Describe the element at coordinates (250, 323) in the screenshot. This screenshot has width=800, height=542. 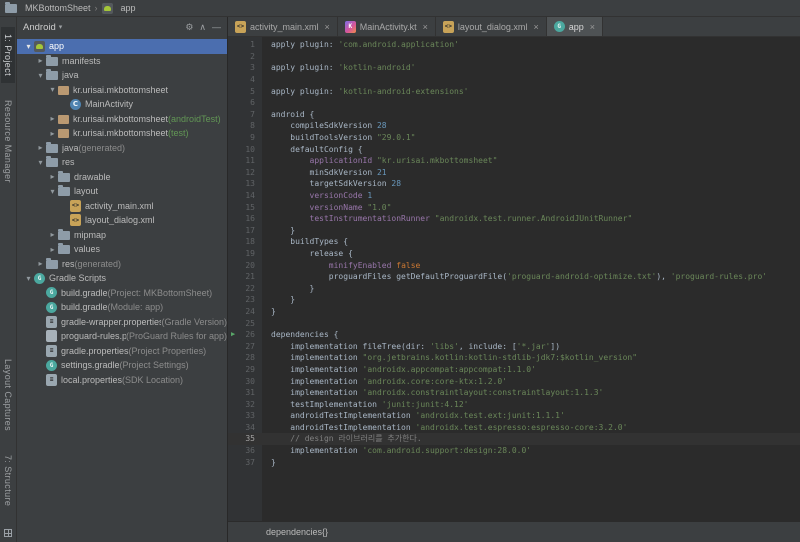
I see `line-number: 25` at that location.